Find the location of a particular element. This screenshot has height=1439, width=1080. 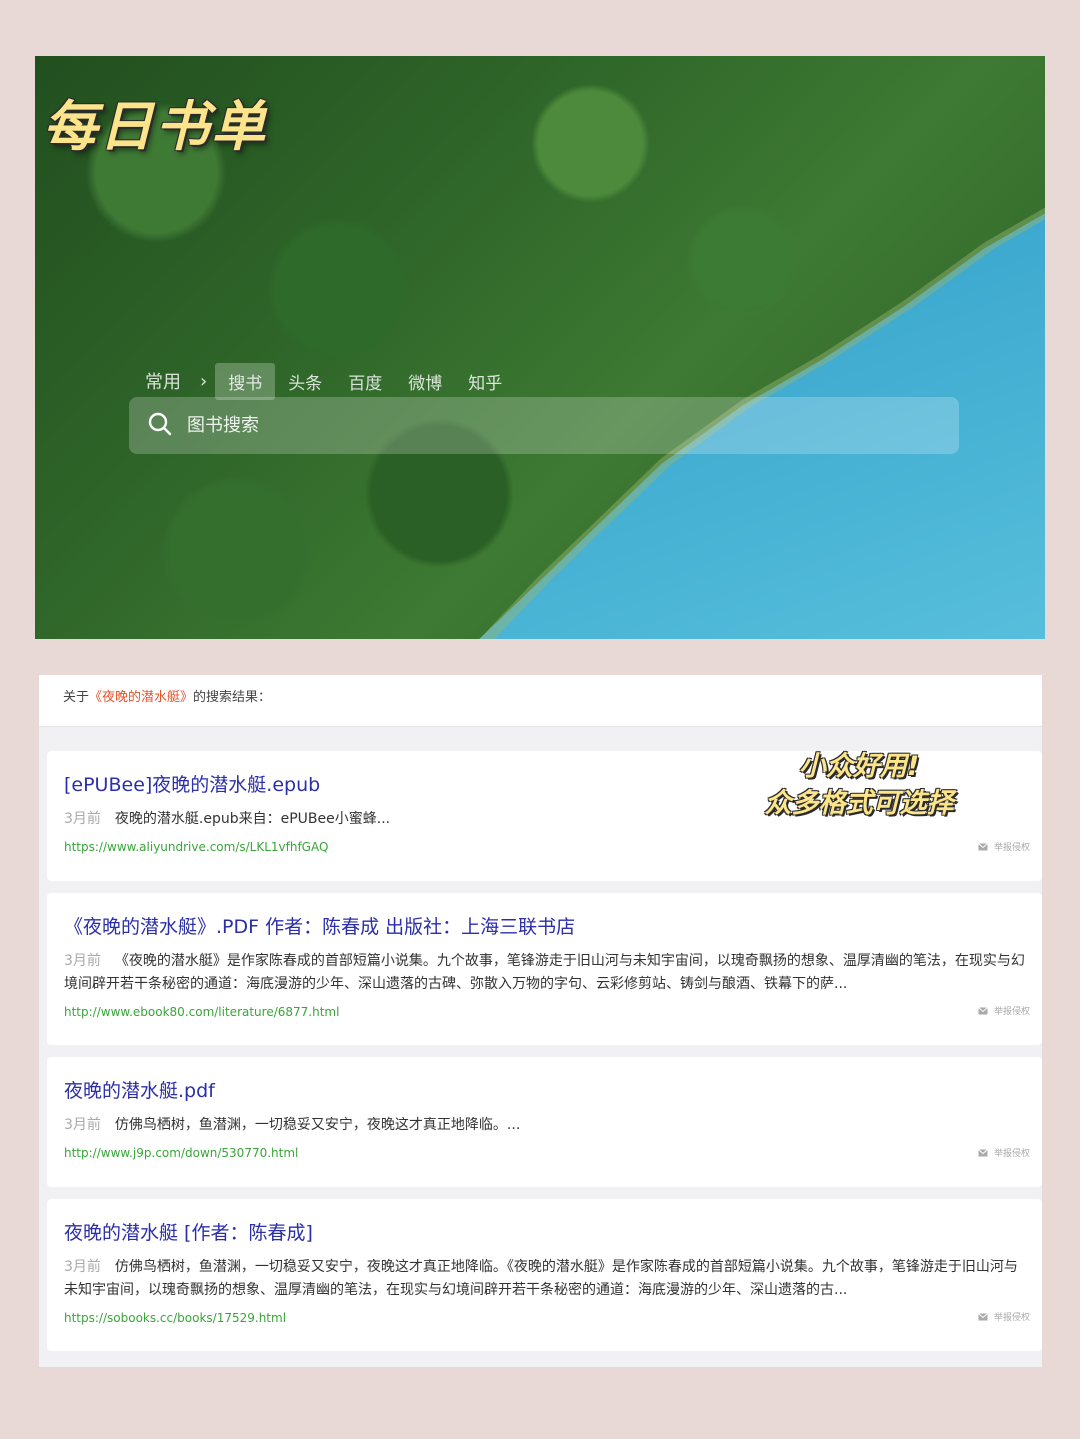

result-url: https://sobooks.cc/books/17529.html is located at coordinates (547, 1318).